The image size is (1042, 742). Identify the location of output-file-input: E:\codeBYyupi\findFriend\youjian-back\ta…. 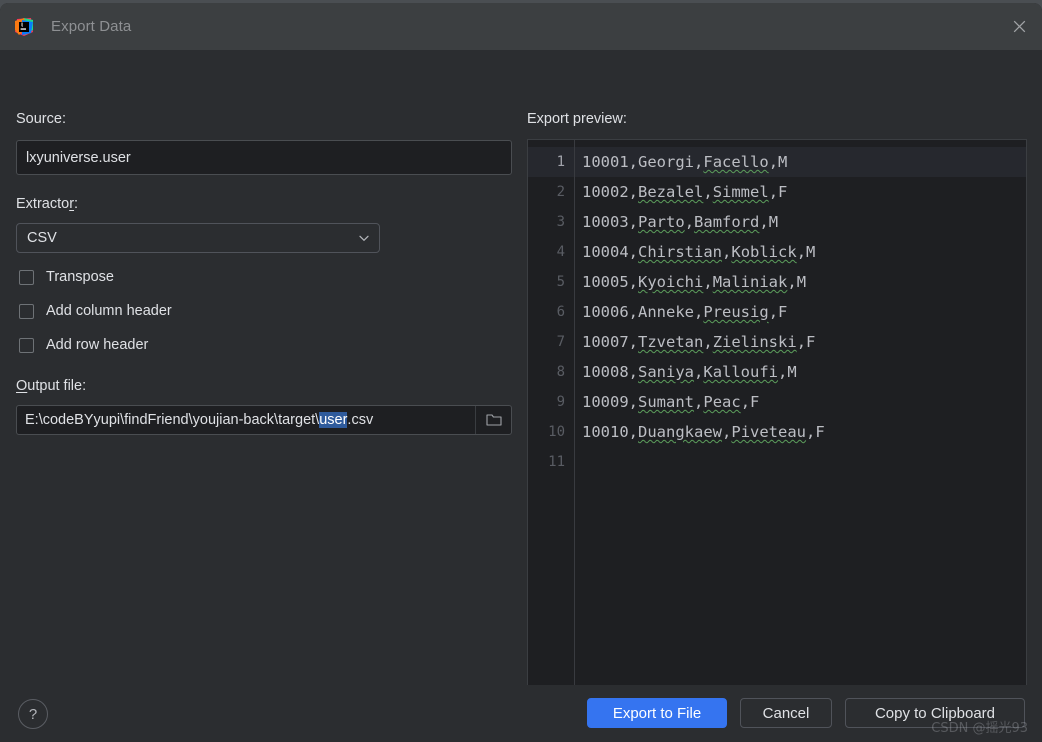
(264, 420).